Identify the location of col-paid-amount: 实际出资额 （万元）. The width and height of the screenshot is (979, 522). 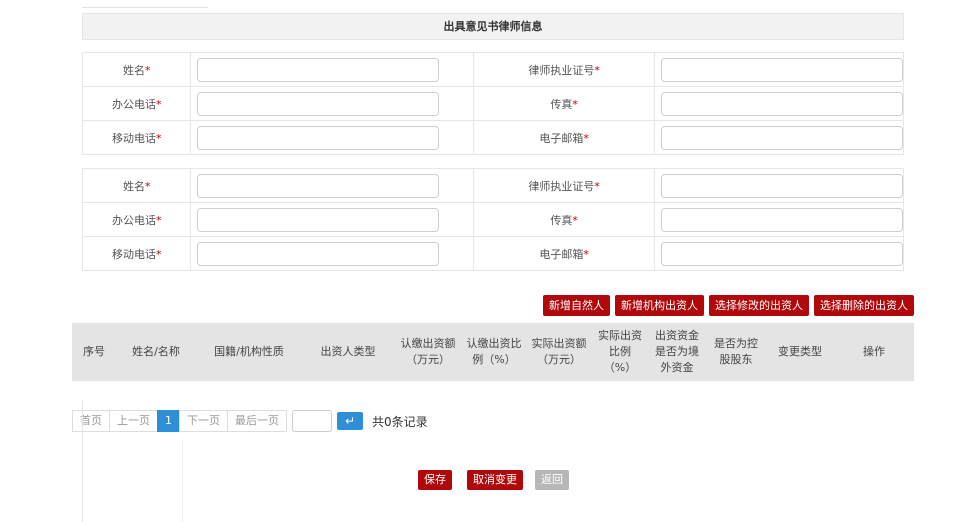
(559, 351).